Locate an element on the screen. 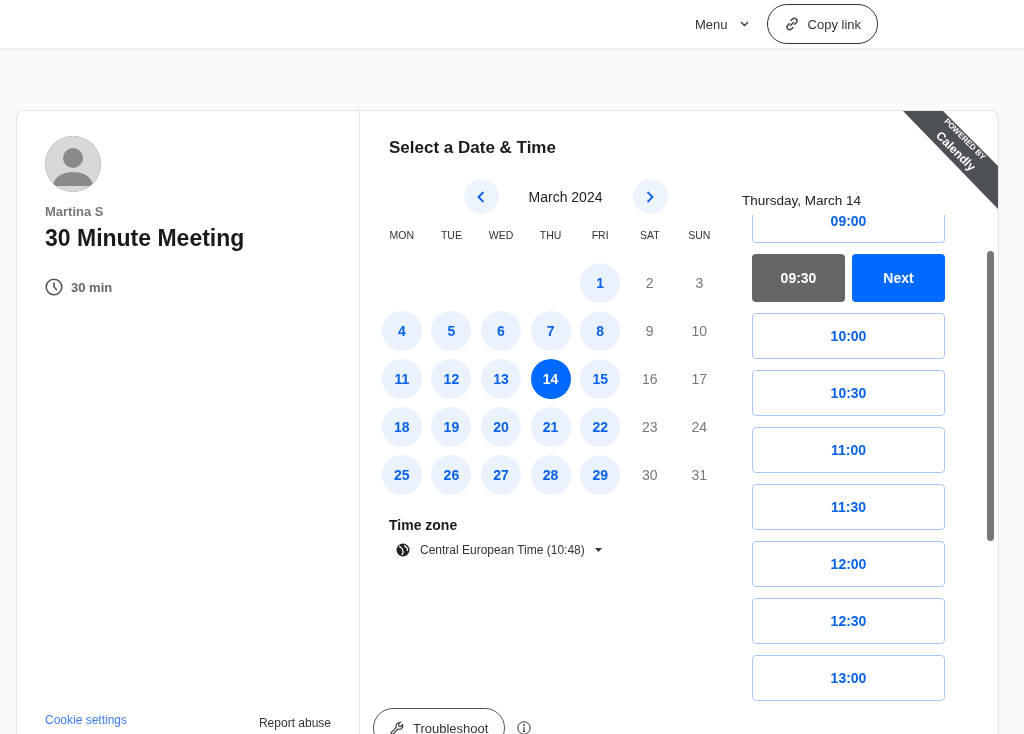 The width and height of the screenshot is (1024, 734). copy-link-button: Copy link is located at coordinates (822, 24).